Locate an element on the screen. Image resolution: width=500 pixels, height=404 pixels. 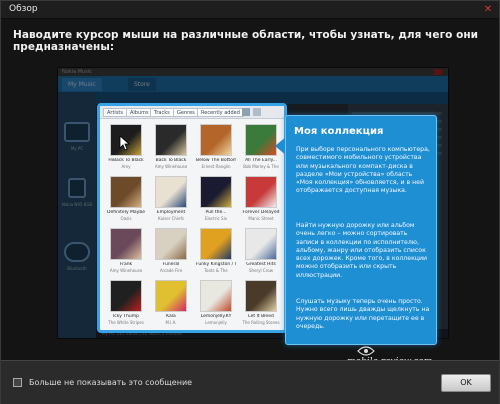
album-tile: Greatest Hits Sheryl Crow is located at coordinates (261, 254).